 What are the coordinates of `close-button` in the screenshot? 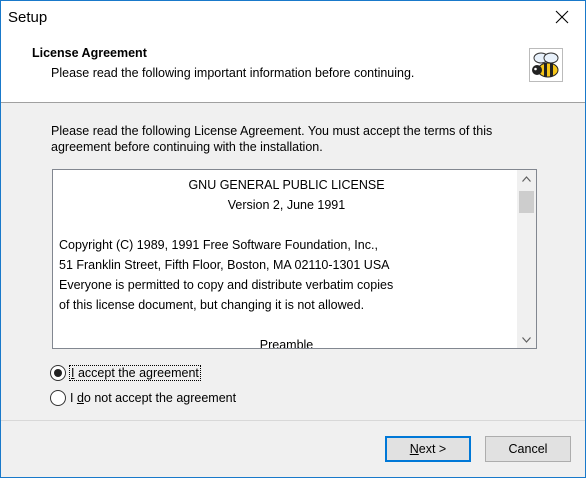 It's located at (562, 17).